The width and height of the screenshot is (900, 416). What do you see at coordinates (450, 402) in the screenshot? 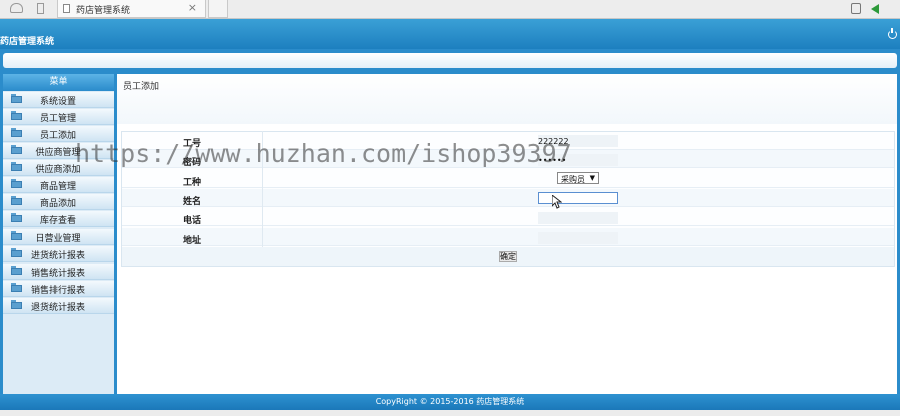
I see `footer-copyright: CopyRight © 2015-2016 药店管理系统` at bounding box center [450, 402].